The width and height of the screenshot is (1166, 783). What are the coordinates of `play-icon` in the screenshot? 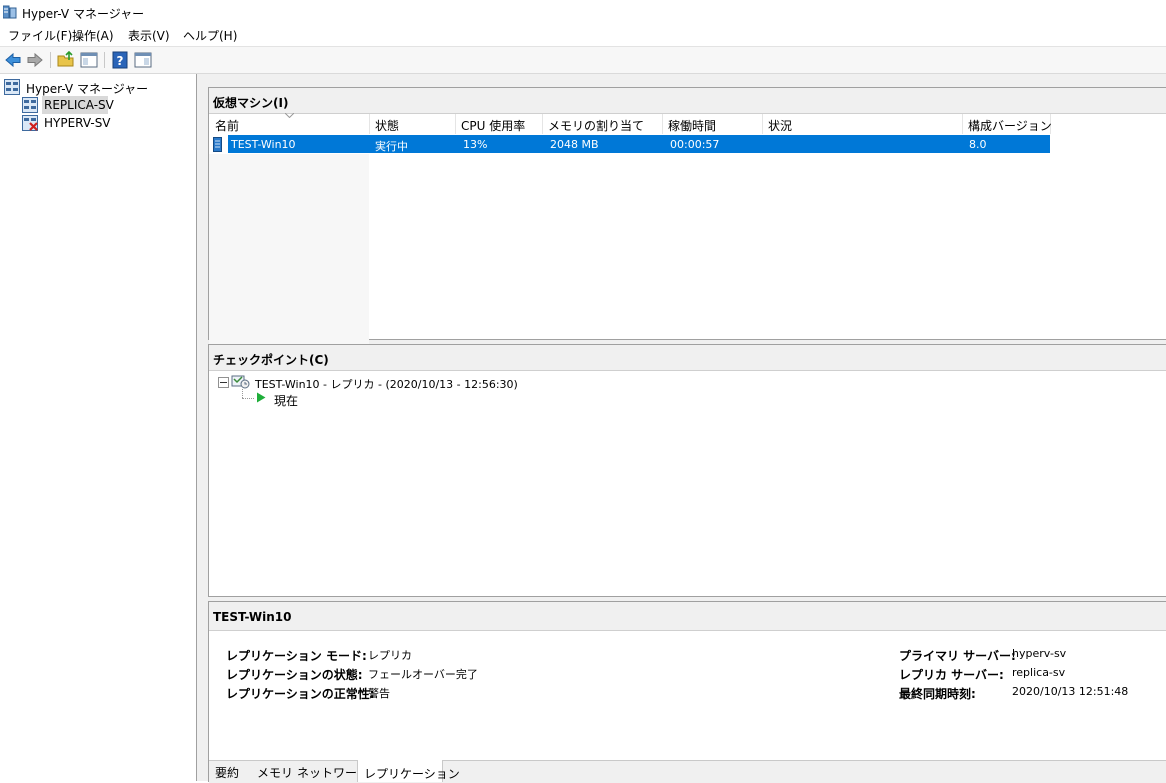 It's located at (261, 397).